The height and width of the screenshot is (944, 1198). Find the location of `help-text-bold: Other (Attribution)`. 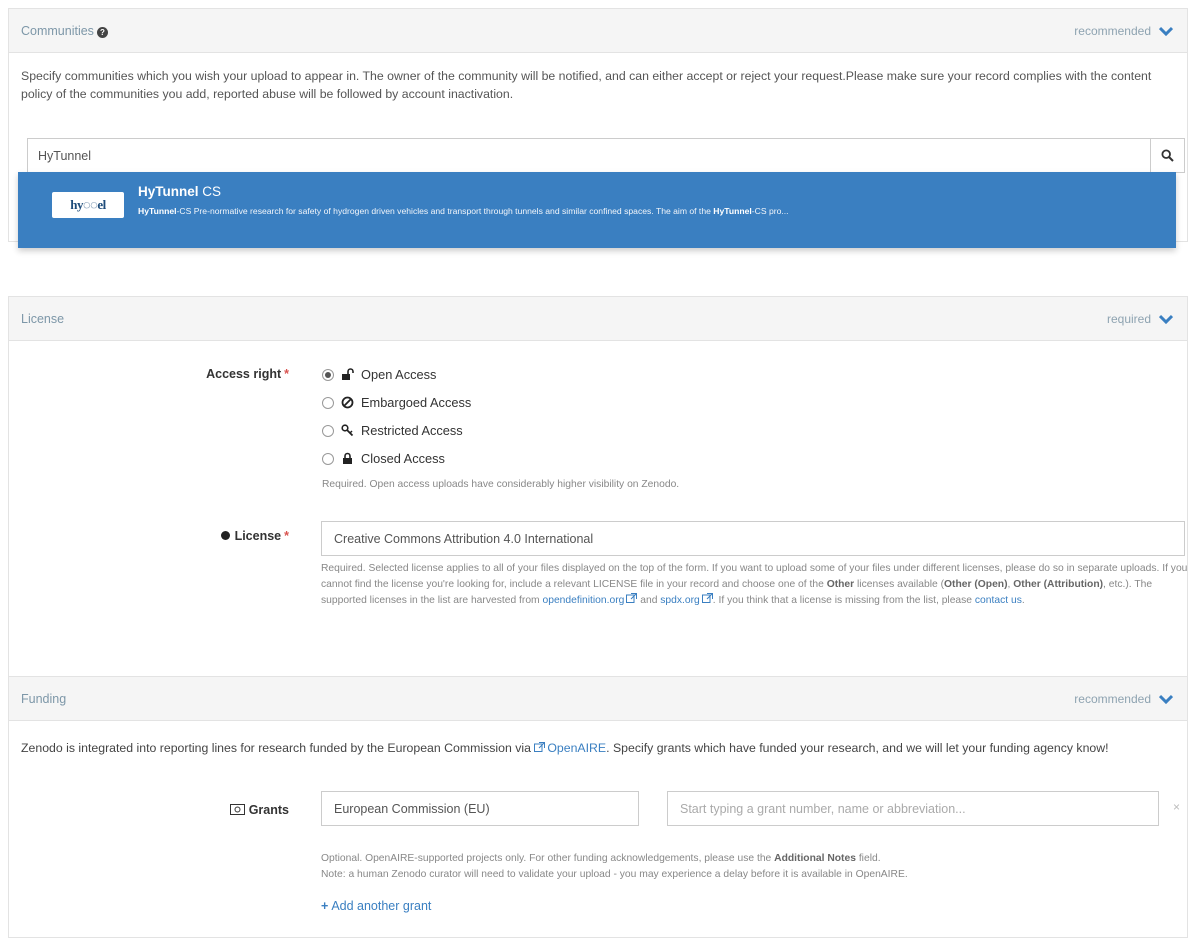

help-text-bold: Other (Attribution) is located at coordinates (1058, 584).